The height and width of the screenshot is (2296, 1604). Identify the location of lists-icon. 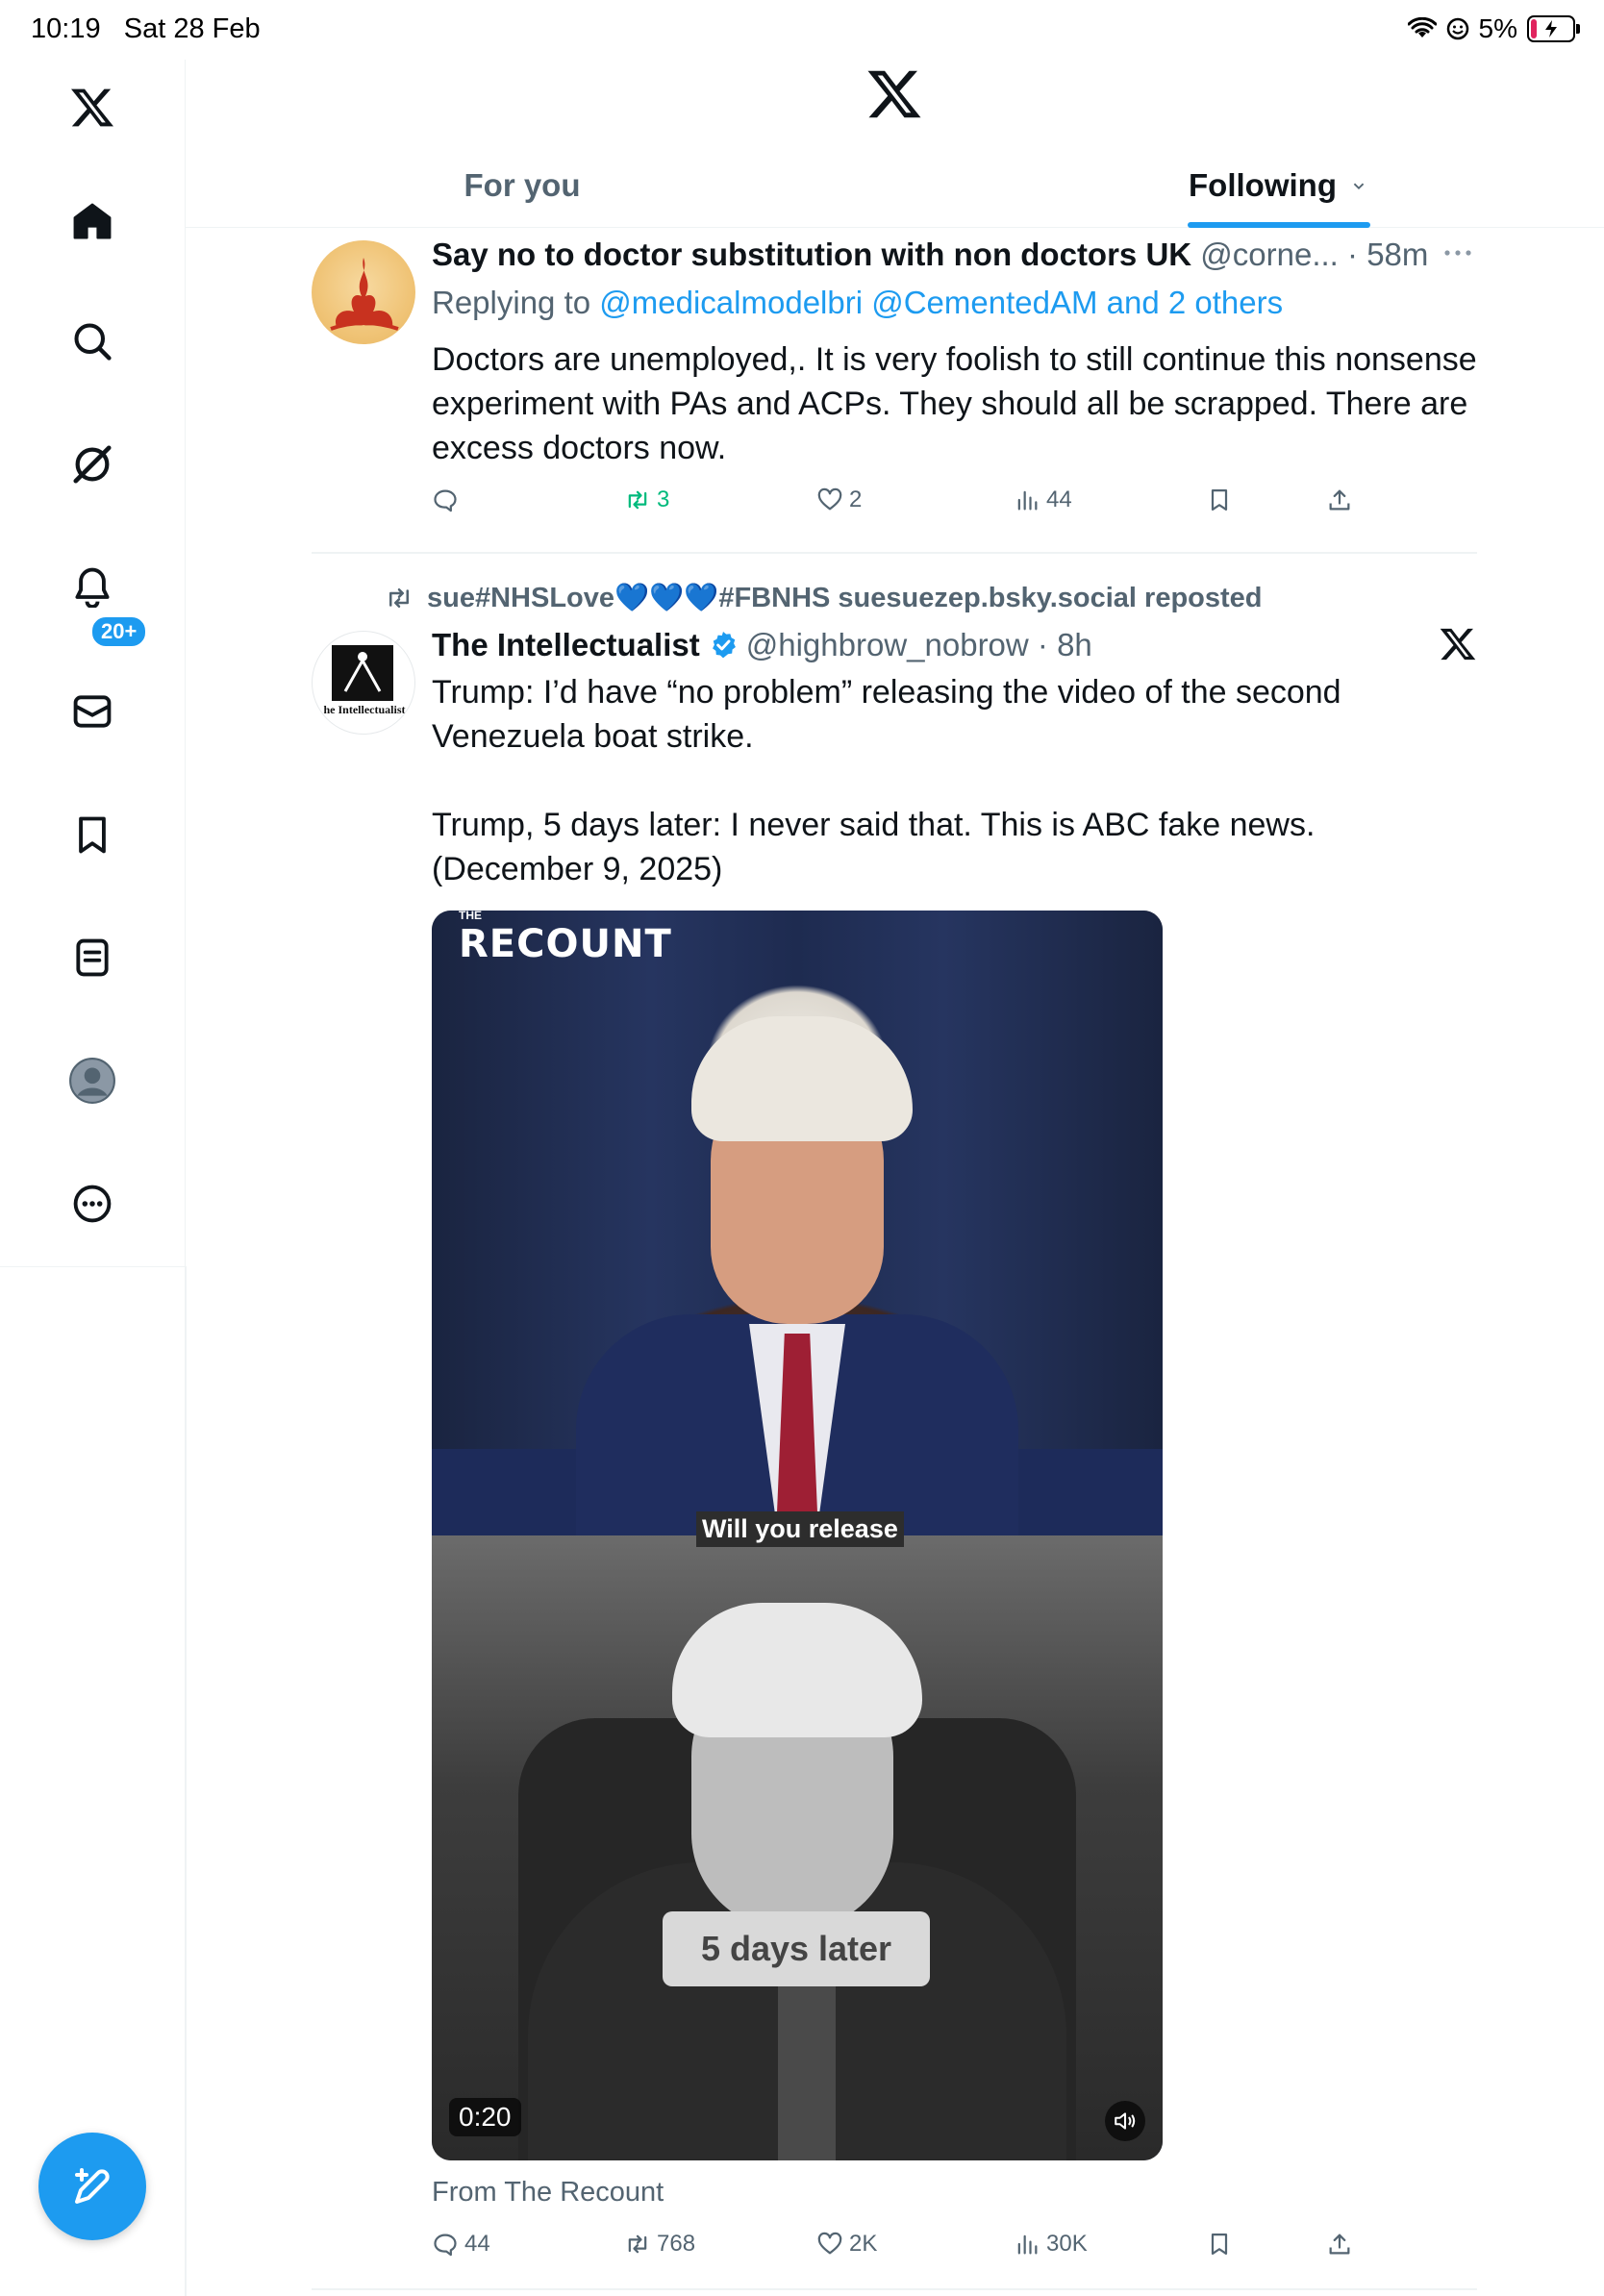
(92, 957).